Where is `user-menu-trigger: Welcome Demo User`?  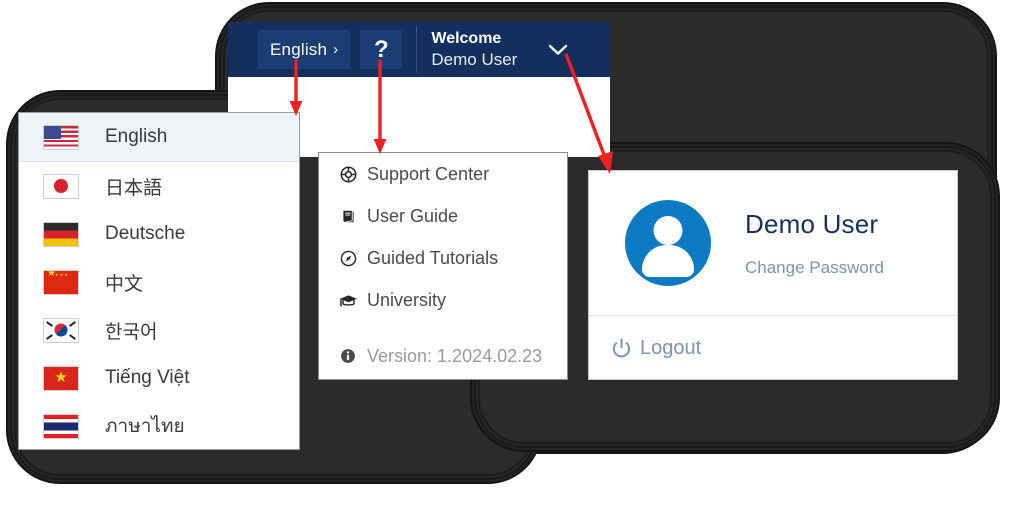
user-menu-trigger: Welcome Demo User is located at coordinates (513, 49).